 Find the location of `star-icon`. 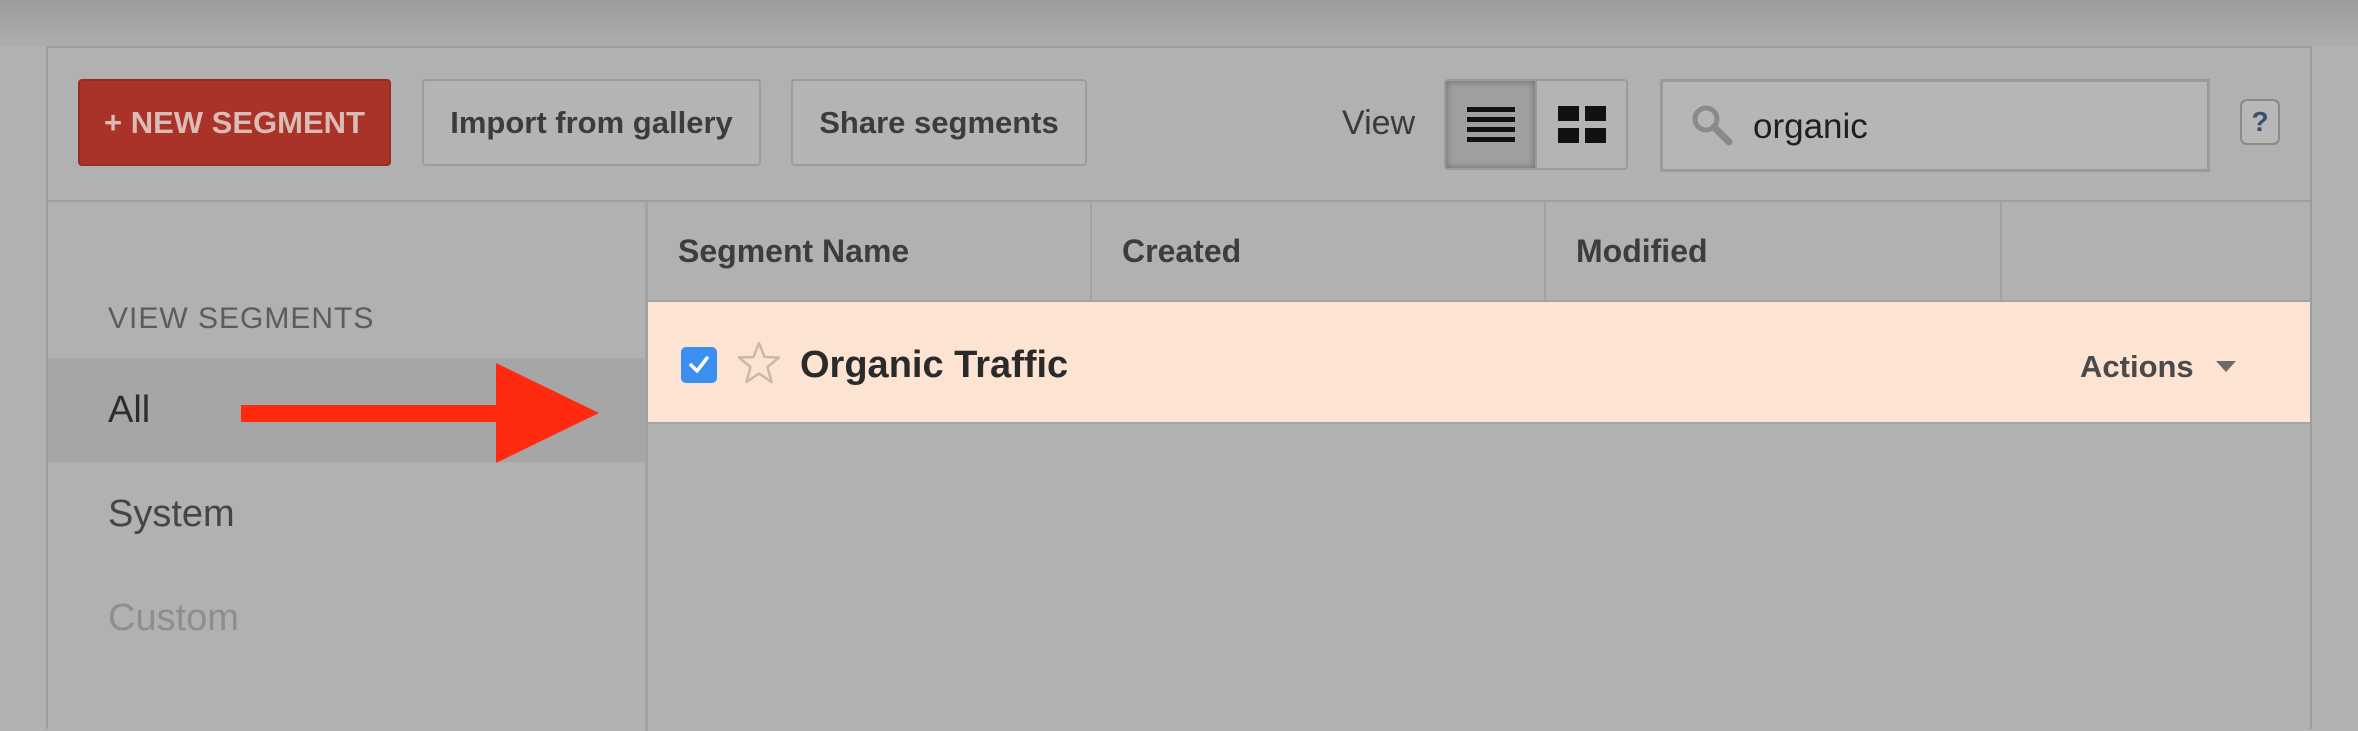

star-icon is located at coordinates (759, 363).